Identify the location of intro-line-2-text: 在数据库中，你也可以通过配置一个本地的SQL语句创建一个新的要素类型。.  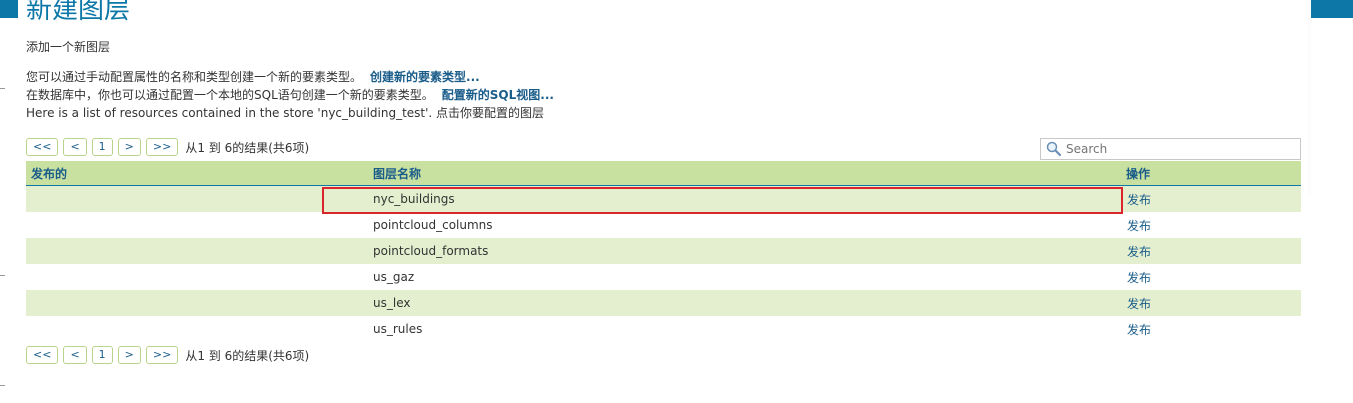
(230, 95).